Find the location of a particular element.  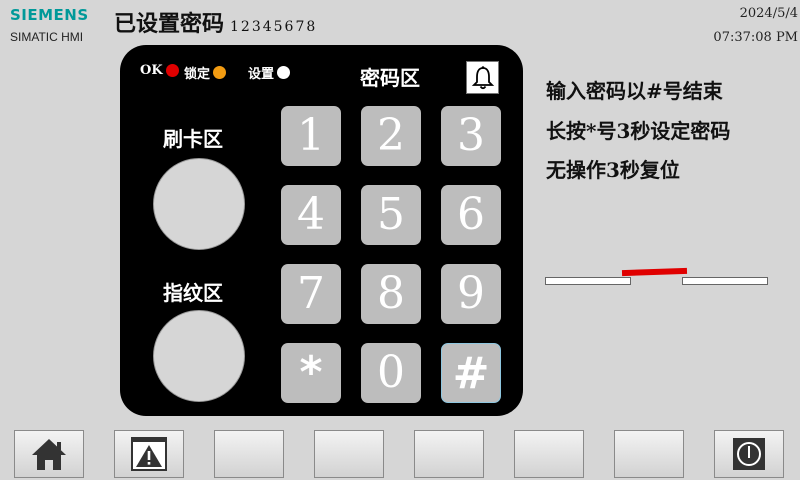

key-4: 4 is located at coordinates (311, 215).